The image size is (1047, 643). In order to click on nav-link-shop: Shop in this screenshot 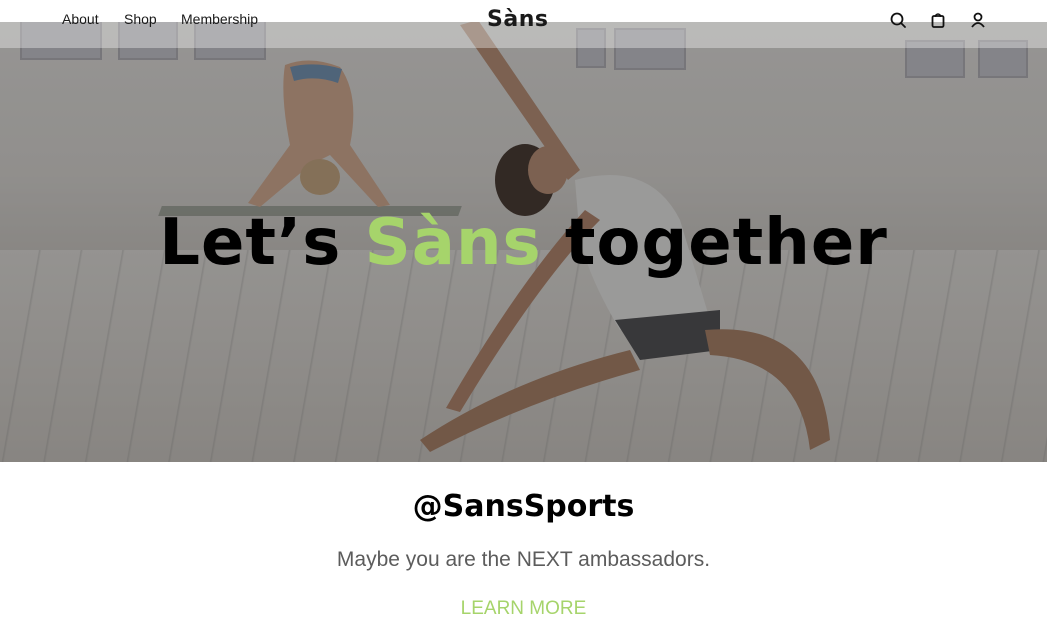, I will do `click(140, 19)`.